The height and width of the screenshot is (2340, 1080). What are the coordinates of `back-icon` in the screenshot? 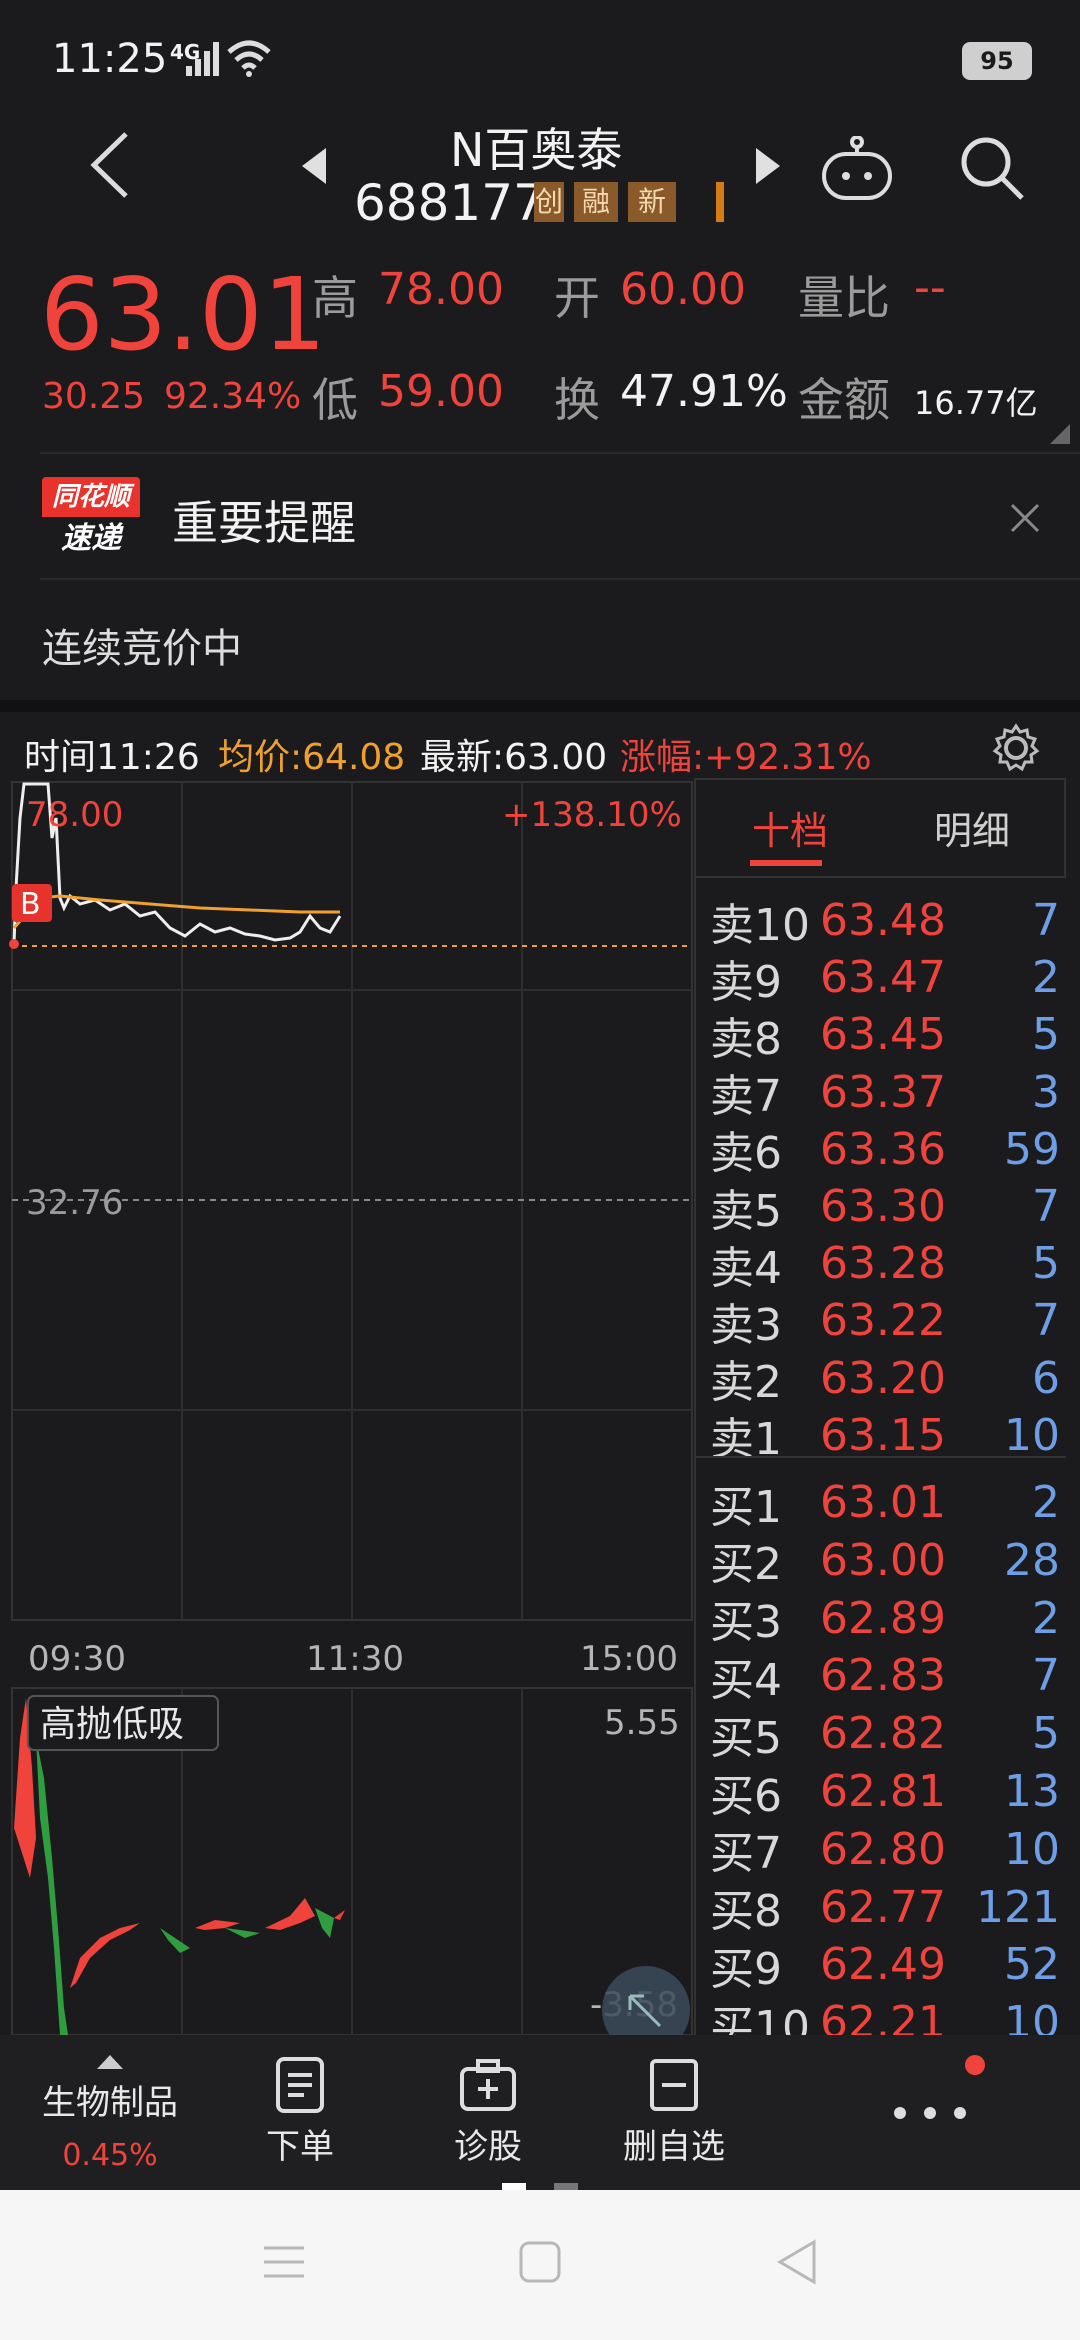 It's located at (796, 2262).